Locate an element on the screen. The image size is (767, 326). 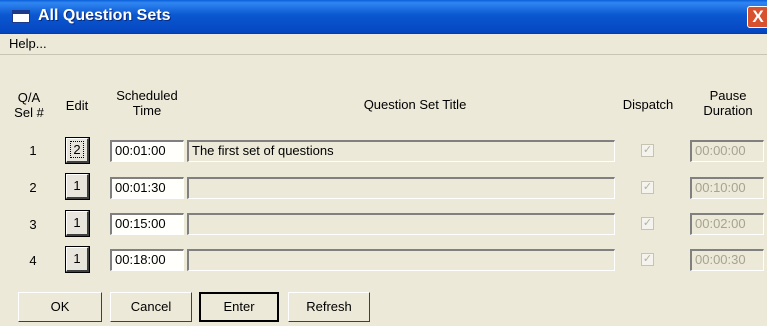
edit-button-label: 2 is located at coordinates (77, 149).